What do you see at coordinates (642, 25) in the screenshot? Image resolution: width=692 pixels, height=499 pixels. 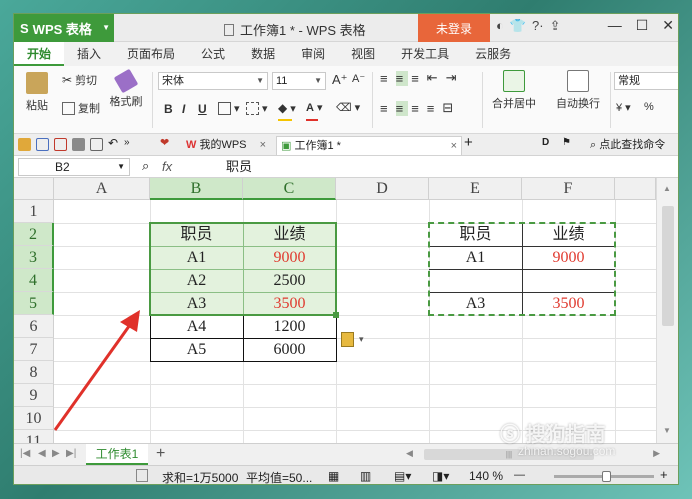 I see `maximize-icon: ☐` at bounding box center [642, 25].